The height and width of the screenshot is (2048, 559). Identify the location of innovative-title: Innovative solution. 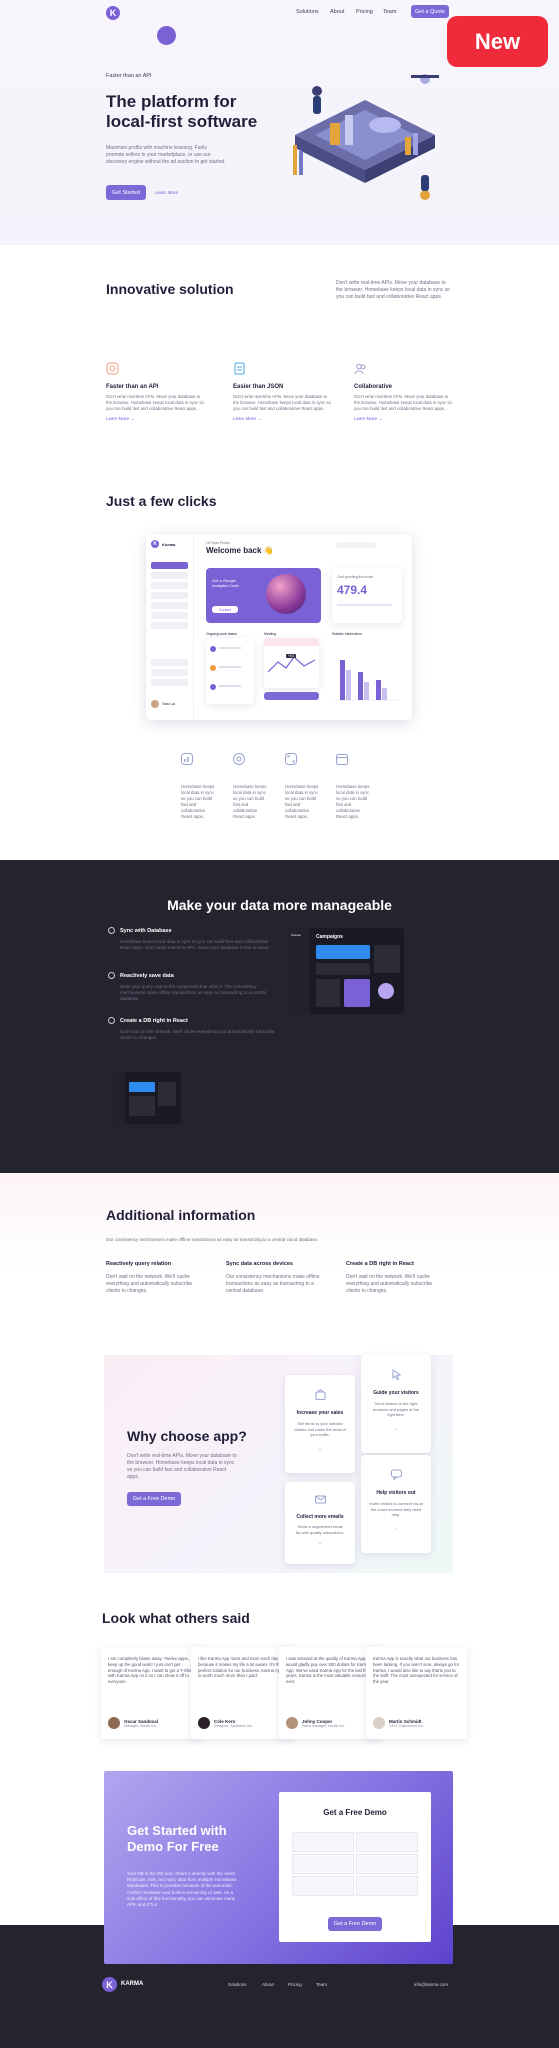
(170, 289).